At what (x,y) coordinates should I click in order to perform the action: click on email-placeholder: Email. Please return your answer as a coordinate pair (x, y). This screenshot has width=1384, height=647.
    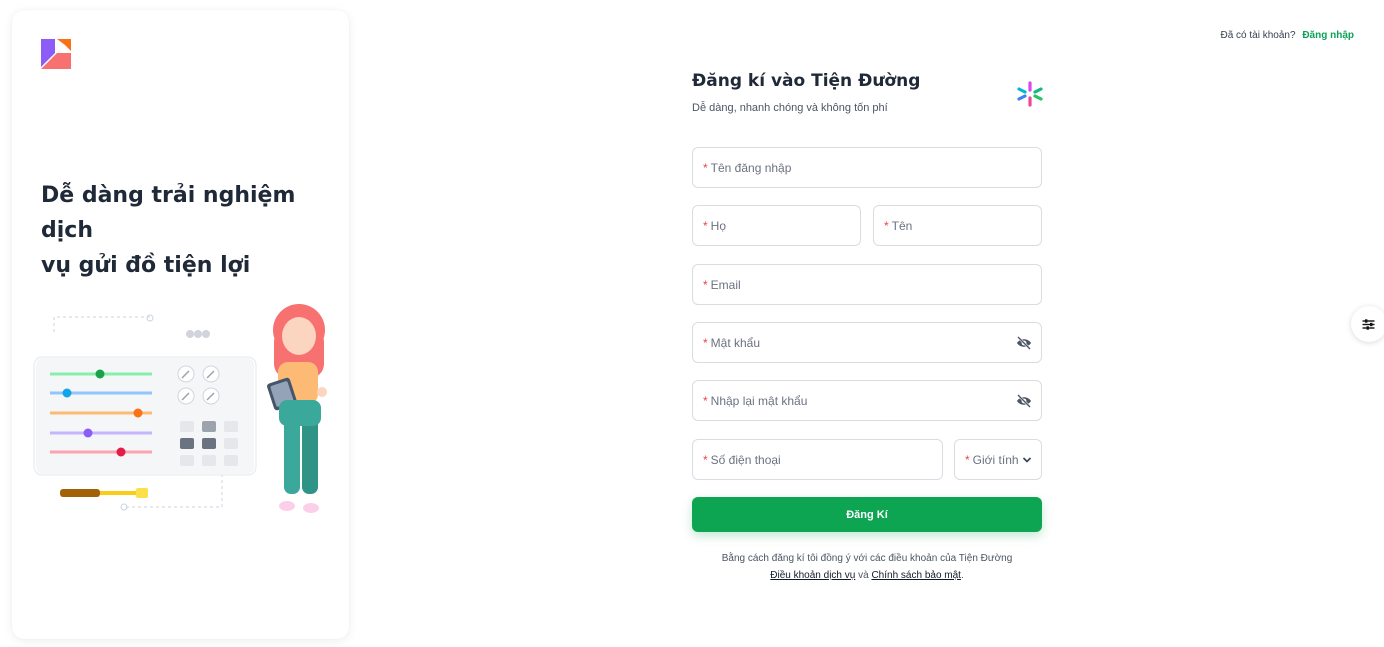
    Looking at the image, I should click on (725, 284).